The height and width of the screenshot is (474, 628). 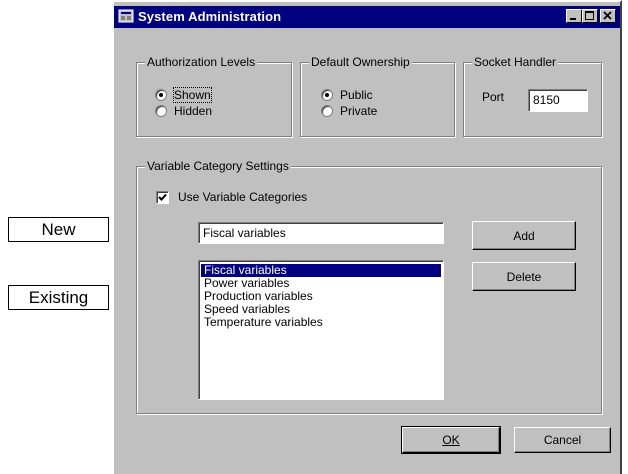 I want to click on ok-button: OK, so click(x=451, y=440).